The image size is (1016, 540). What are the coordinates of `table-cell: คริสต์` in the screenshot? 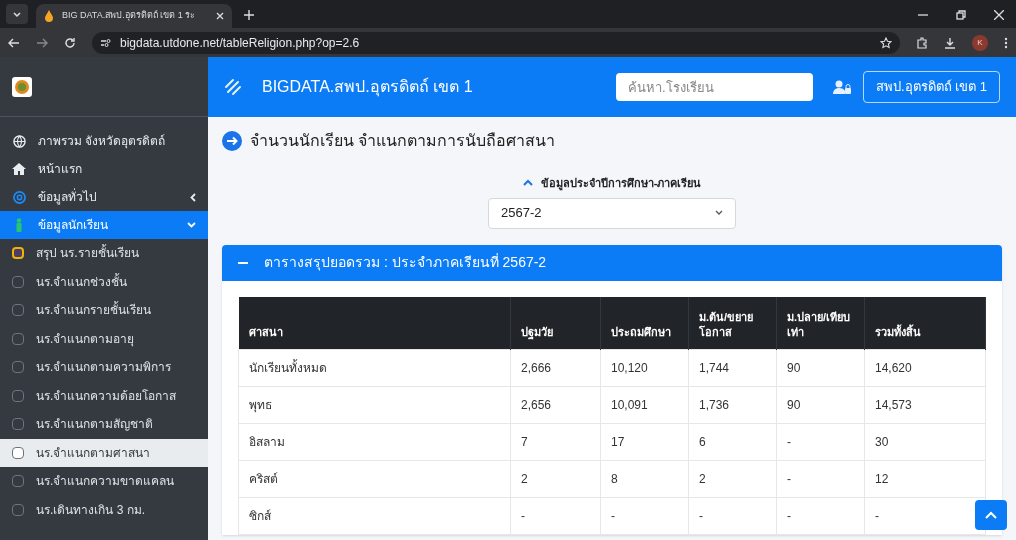 It's located at (374, 479).